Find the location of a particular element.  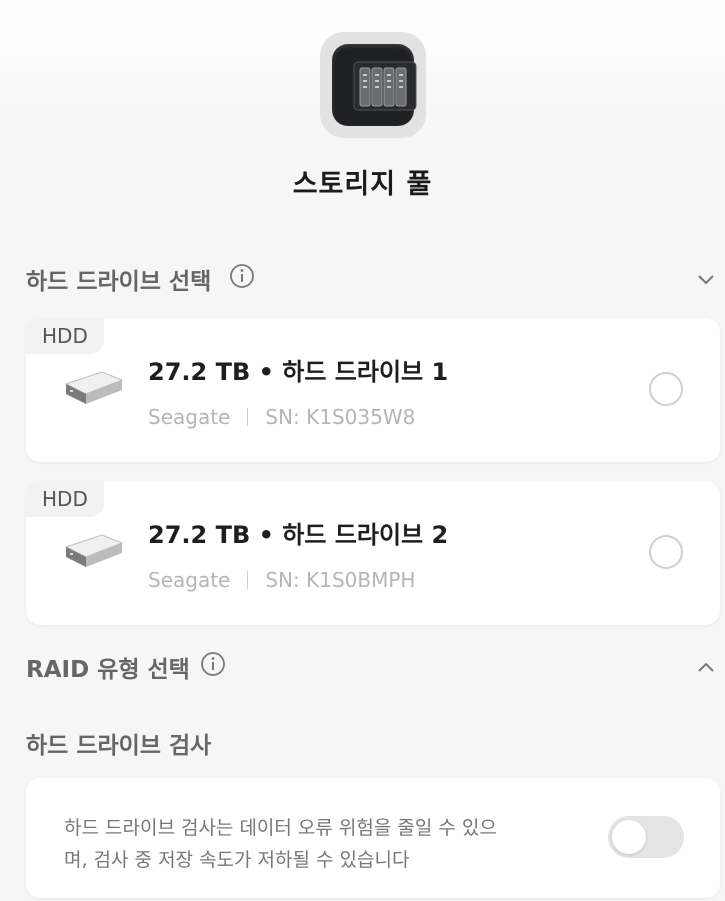

storage-pool-icon is located at coordinates (373, 85).